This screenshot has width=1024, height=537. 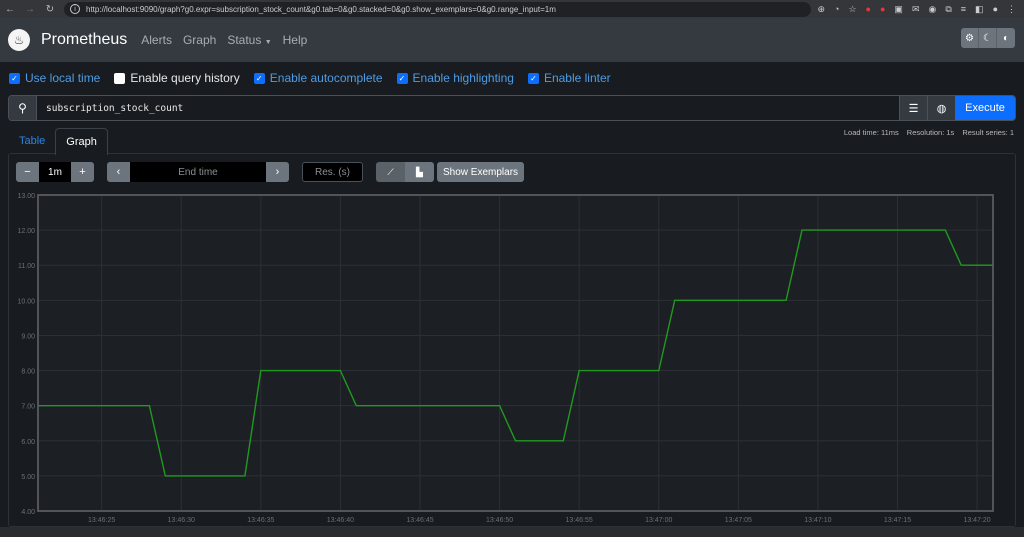 I want to click on area-chart-icon: ▙, so click(x=419, y=171).